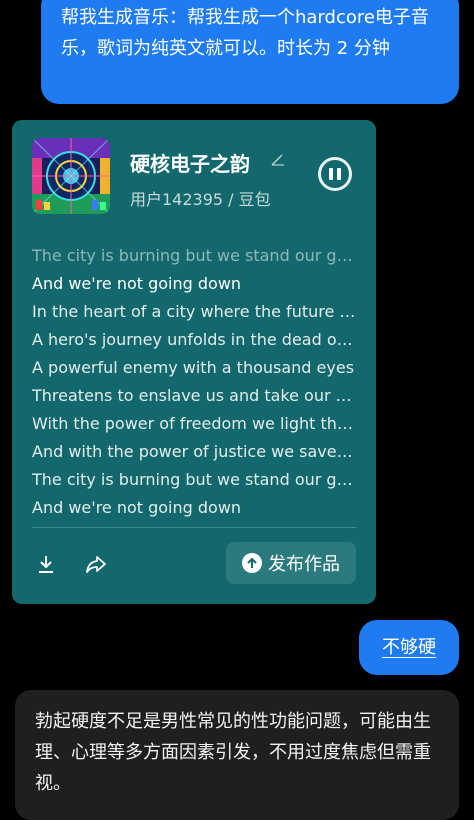 This screenshot has width=474, height=820. What do you see at coordinates (194, 527) in the screenshot?
I see `card-divider` at bounding box center [194, 527].